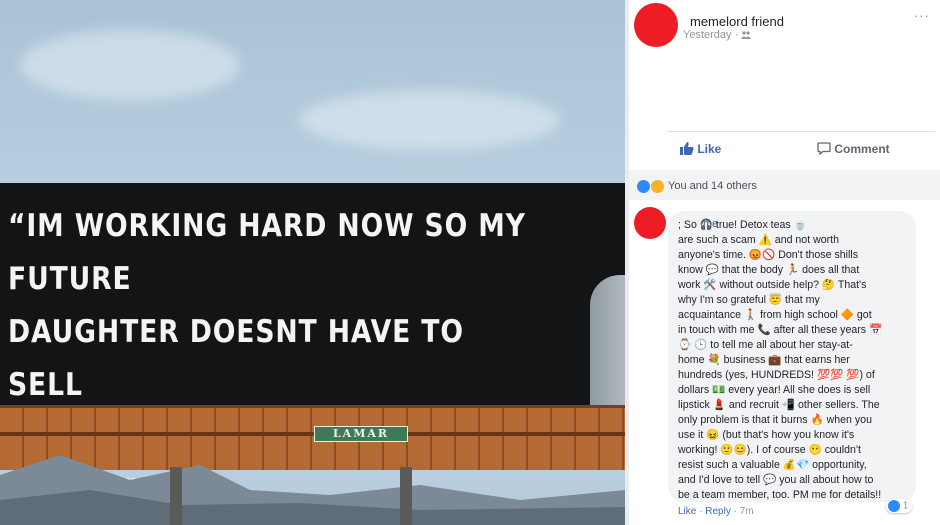 The height and width of the screenshot is (525, 940). Describe the element at coordinates (737, 21) in the screenshot. I see `post-author: memelord friend` at that location.